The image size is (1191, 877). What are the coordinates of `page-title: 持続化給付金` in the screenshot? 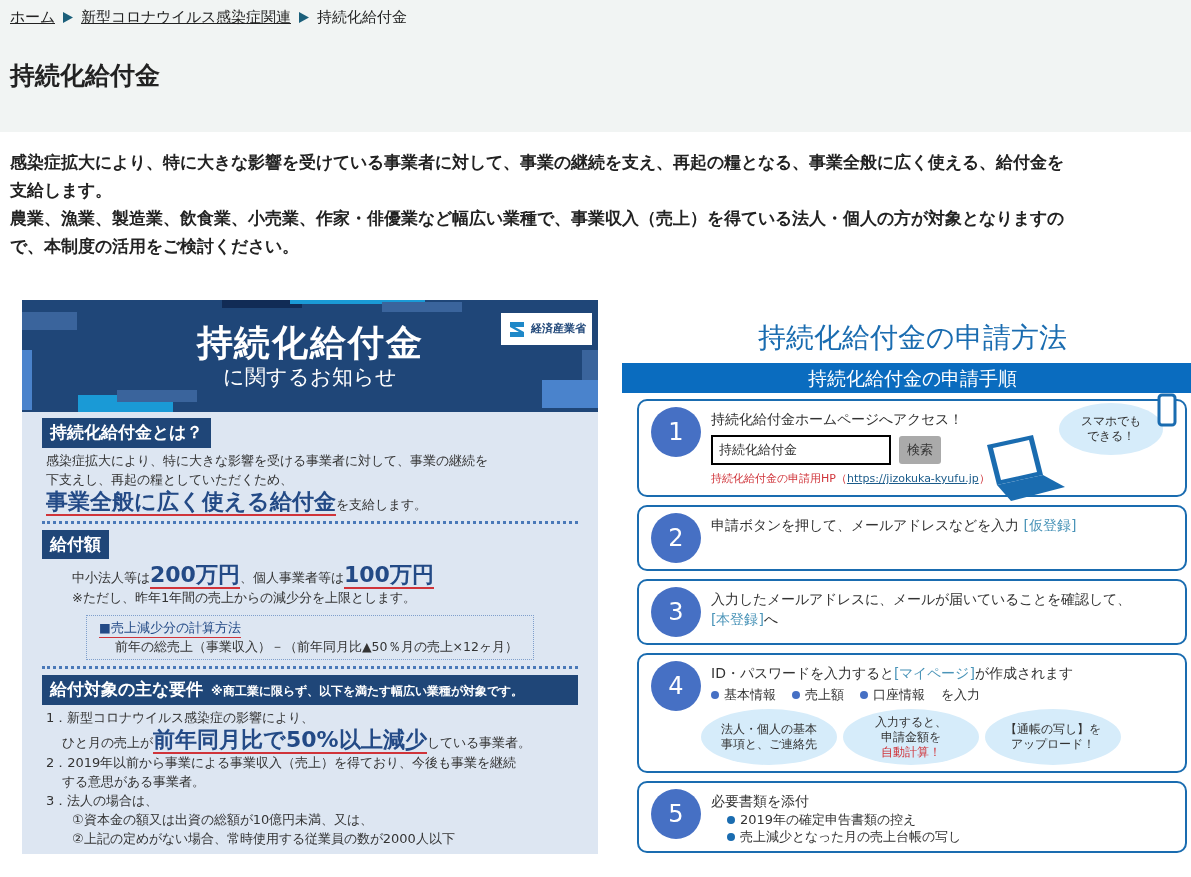 It's located at (85, 75).